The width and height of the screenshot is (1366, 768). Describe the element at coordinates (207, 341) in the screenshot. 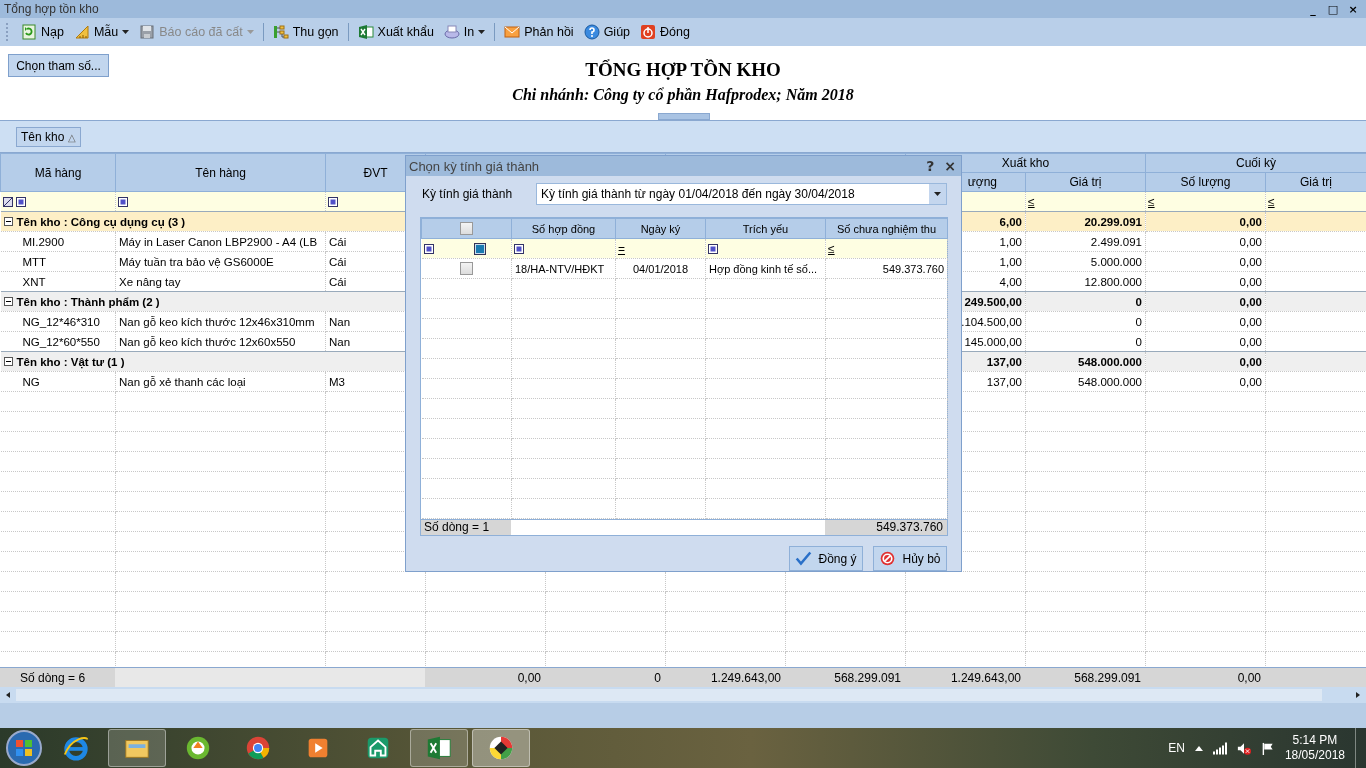

I see `table-cell: Nan gỗ keo kích thước 12x60x550` at that location.